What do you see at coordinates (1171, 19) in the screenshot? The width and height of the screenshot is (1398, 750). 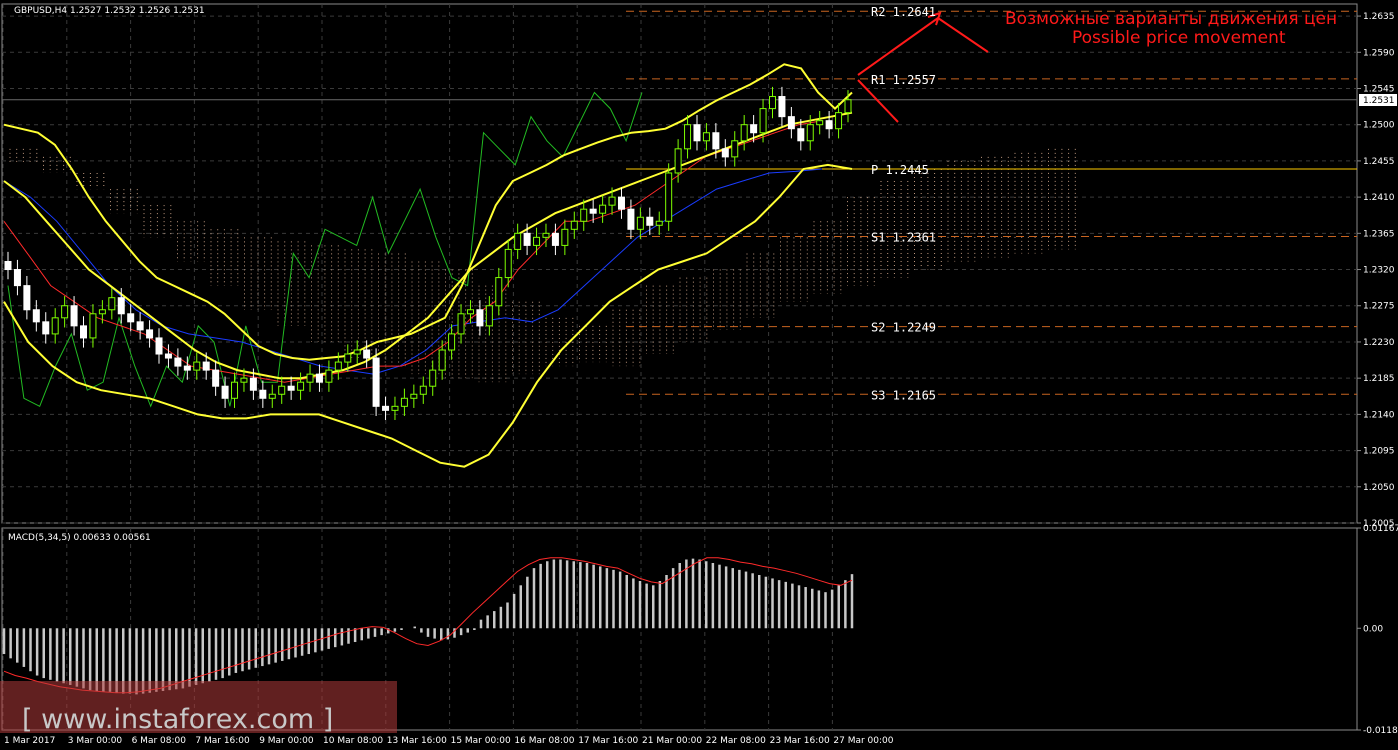 I see `annotation-ru: Возможные варианты движения цен` at bounding box center [1171, 19].